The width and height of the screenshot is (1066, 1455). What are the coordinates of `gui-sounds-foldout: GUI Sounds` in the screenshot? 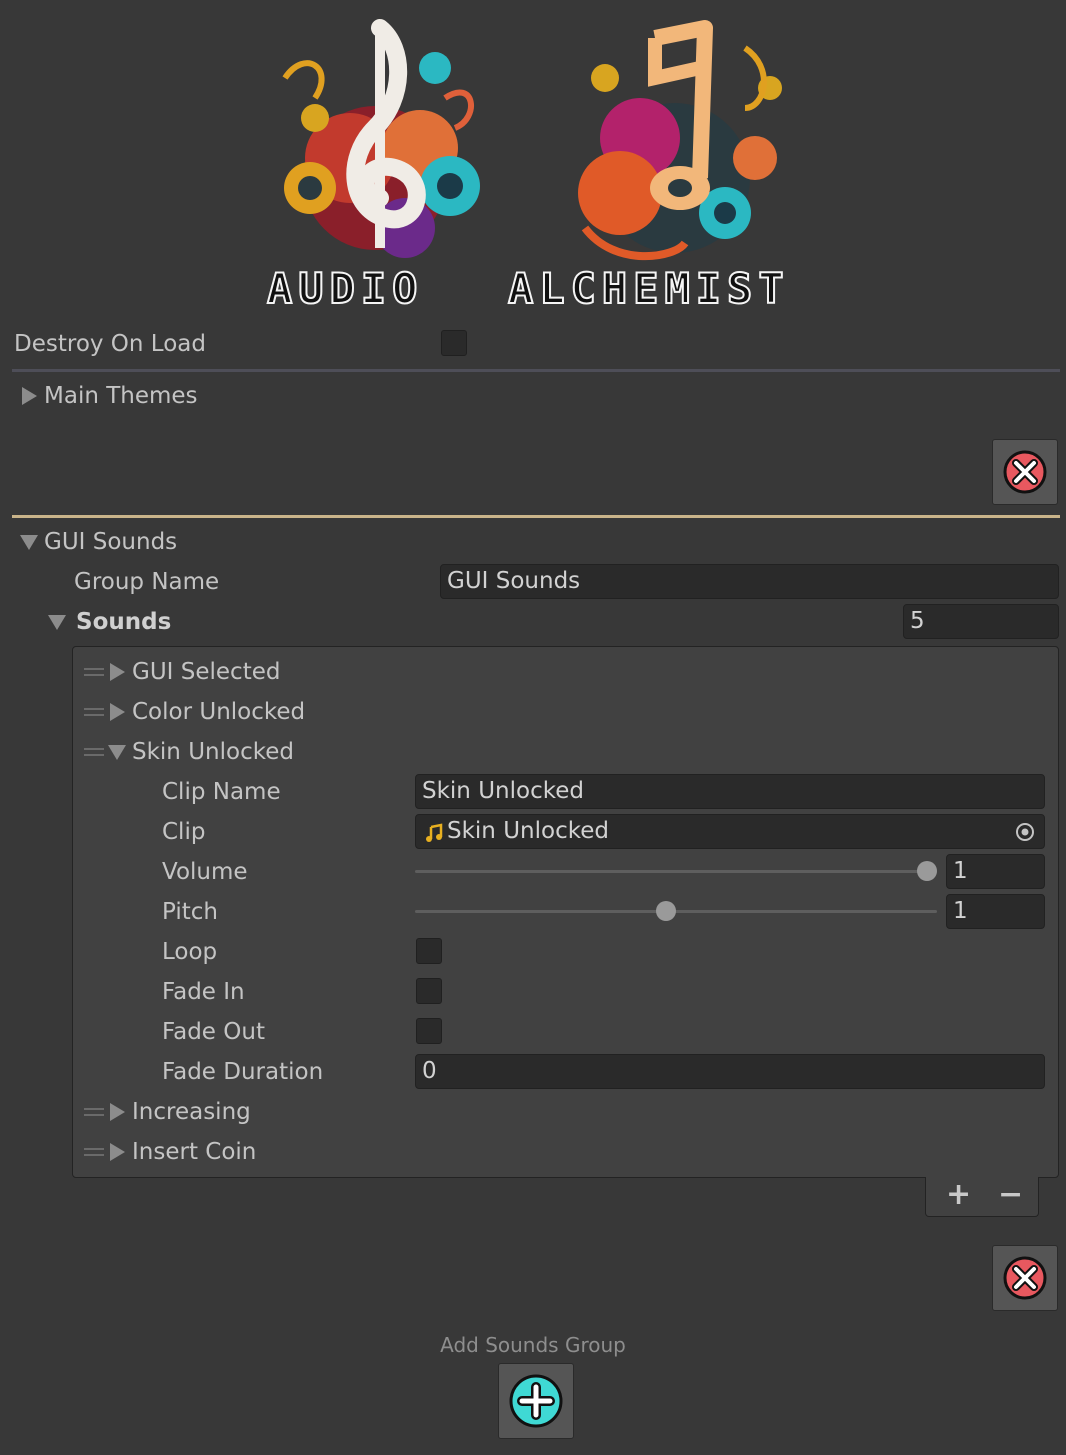 It's located at (110, 542).